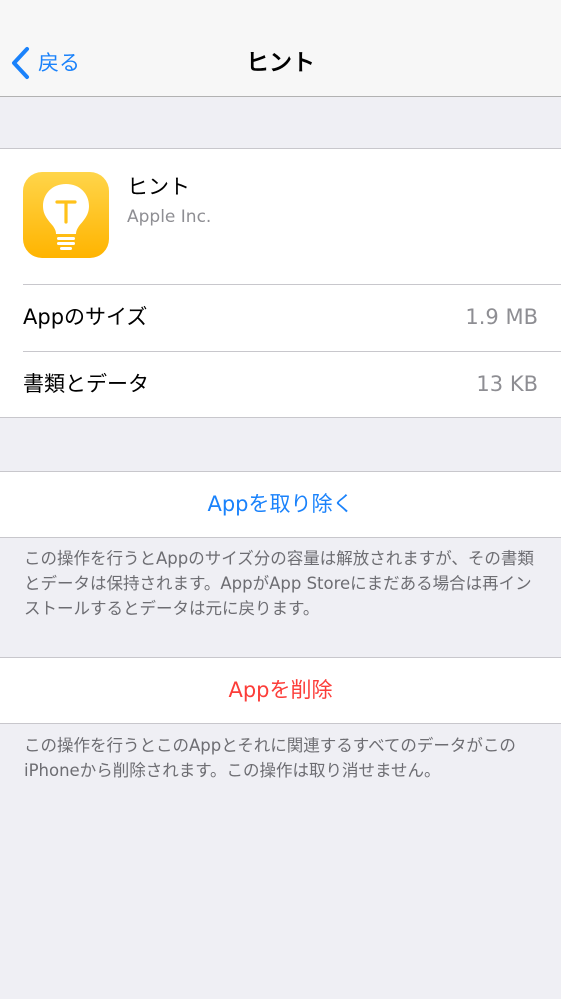 This screenshot has width=561, height=999. Describe the element at coordinates (280, 504) in the screenshot. I see `offload-app-button: Appを取り除く` at that location.